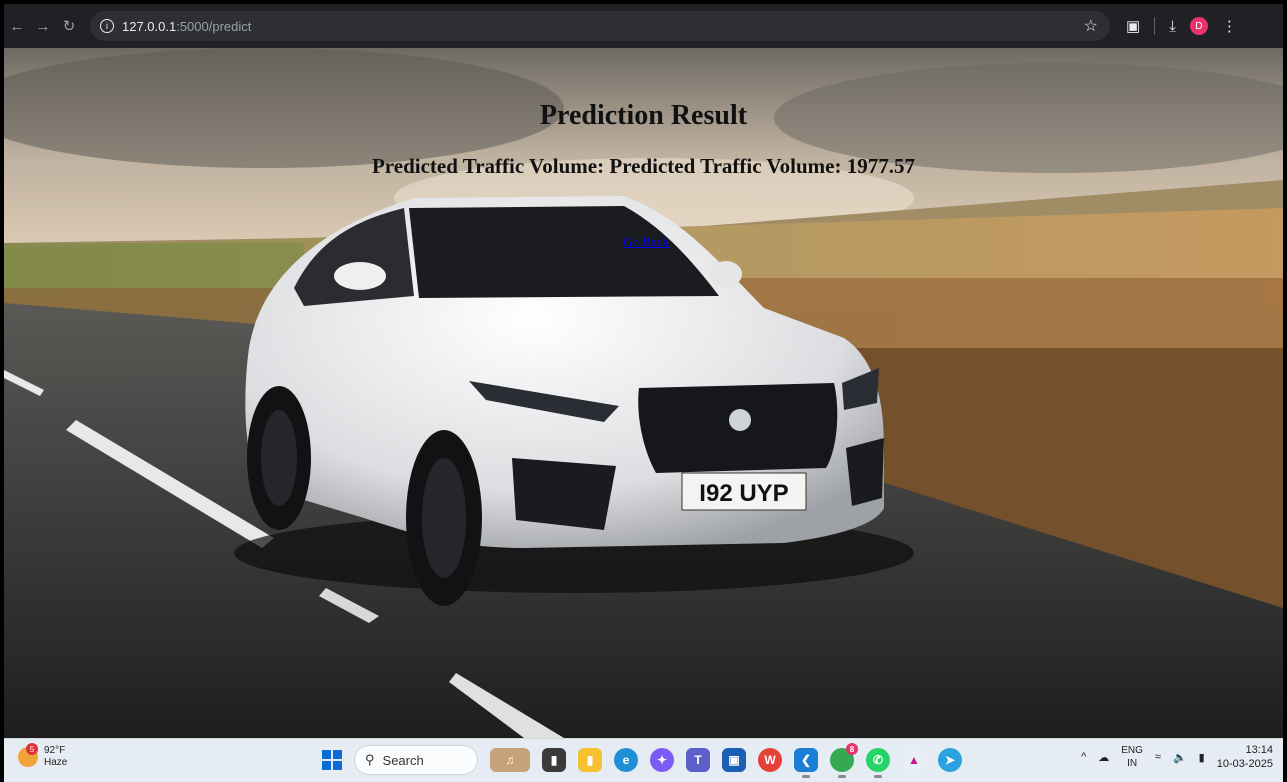  What do you see at coordinates (510, 760) in the screenshot?
I see `search-highlight-icon: ♫` at bounding box center [510, 760].